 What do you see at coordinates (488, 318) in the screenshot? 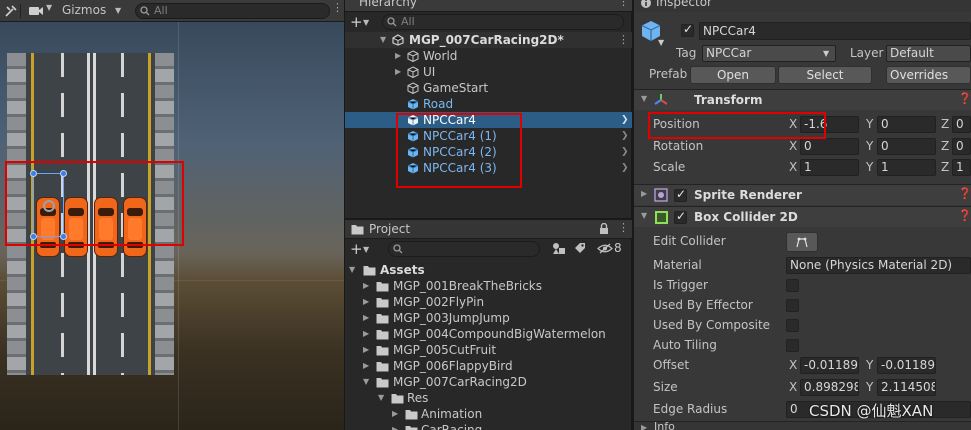
I see `project-item-folder: ▶ MGP_003JumpJump` at bounding box center [488, 318].